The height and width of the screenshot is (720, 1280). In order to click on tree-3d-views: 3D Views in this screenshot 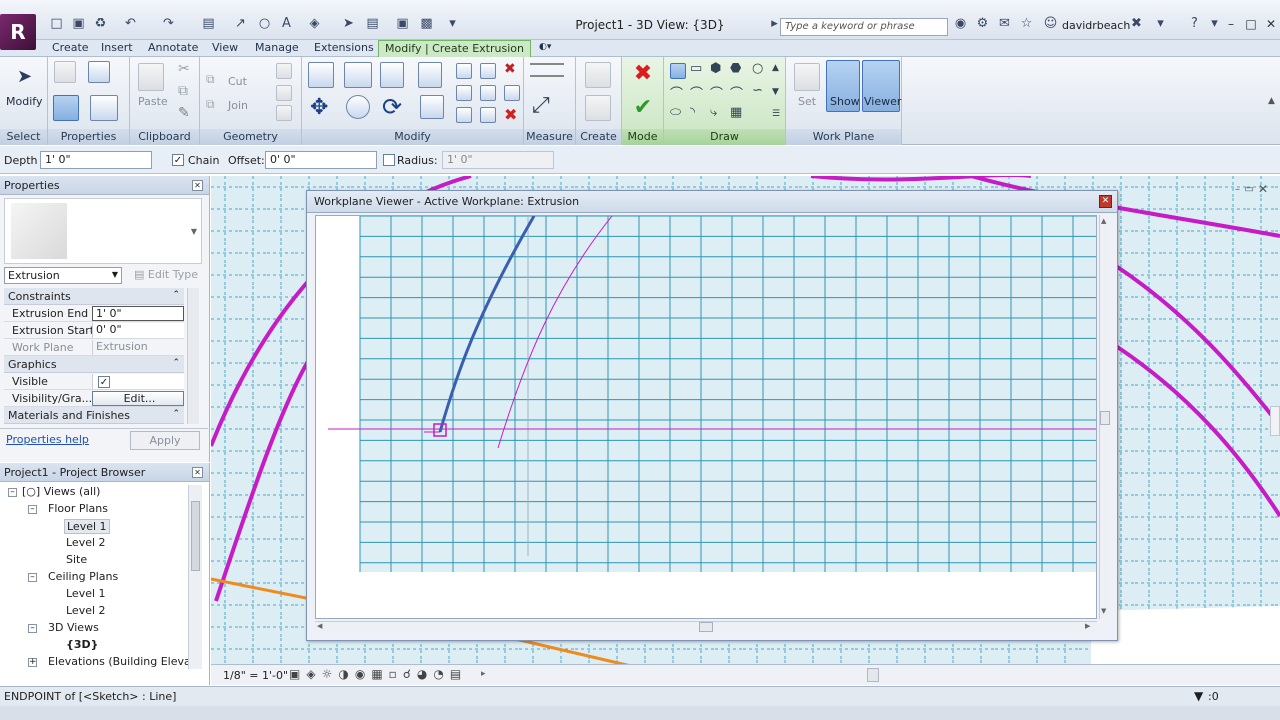, I will do `click(73, 627)`.